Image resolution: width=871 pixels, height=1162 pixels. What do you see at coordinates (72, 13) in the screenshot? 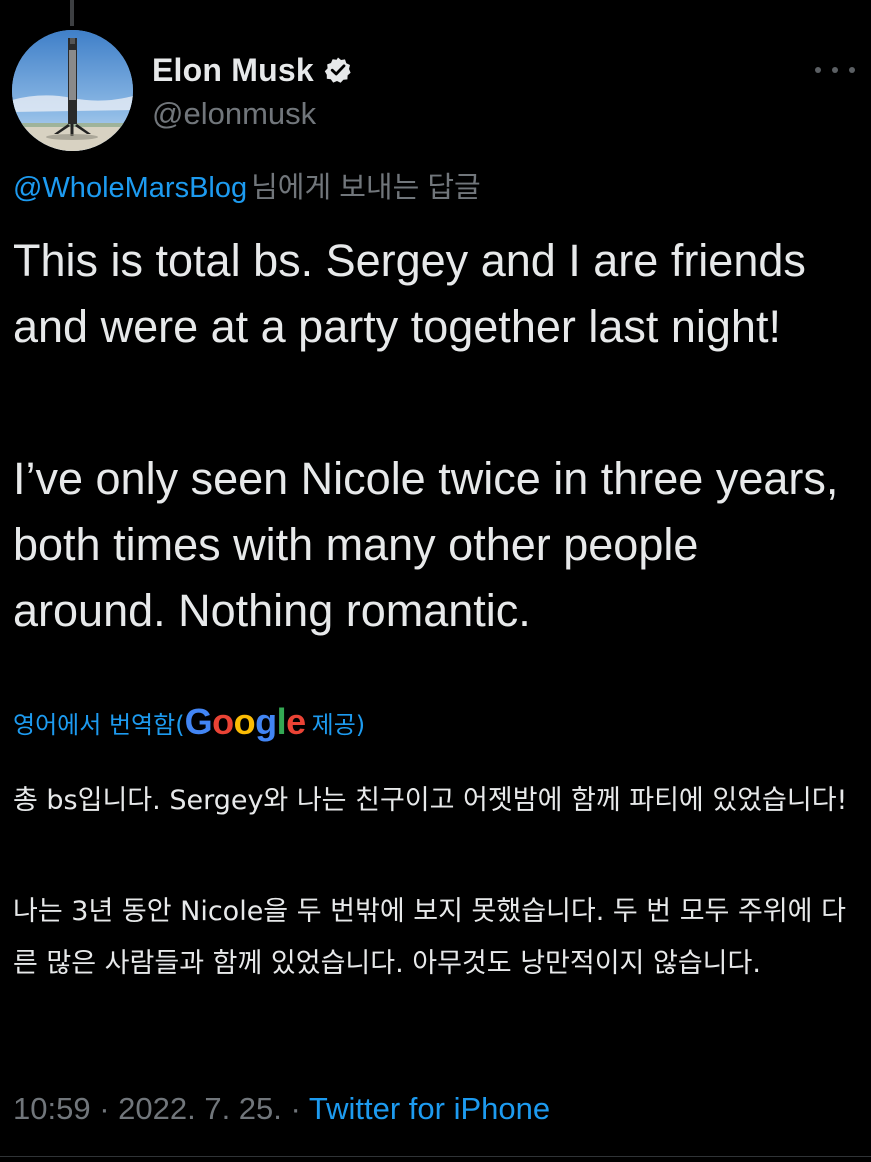
I see `thread-connector-line` at bounding box center [72, 13].